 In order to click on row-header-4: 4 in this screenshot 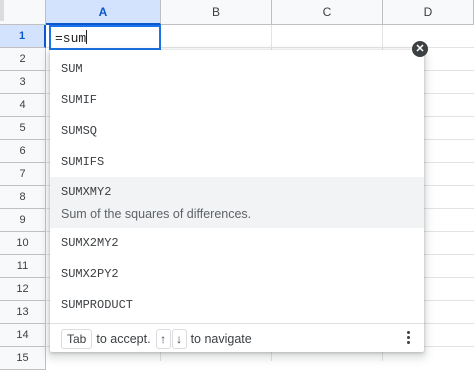, I will do `click(23, 105)`.